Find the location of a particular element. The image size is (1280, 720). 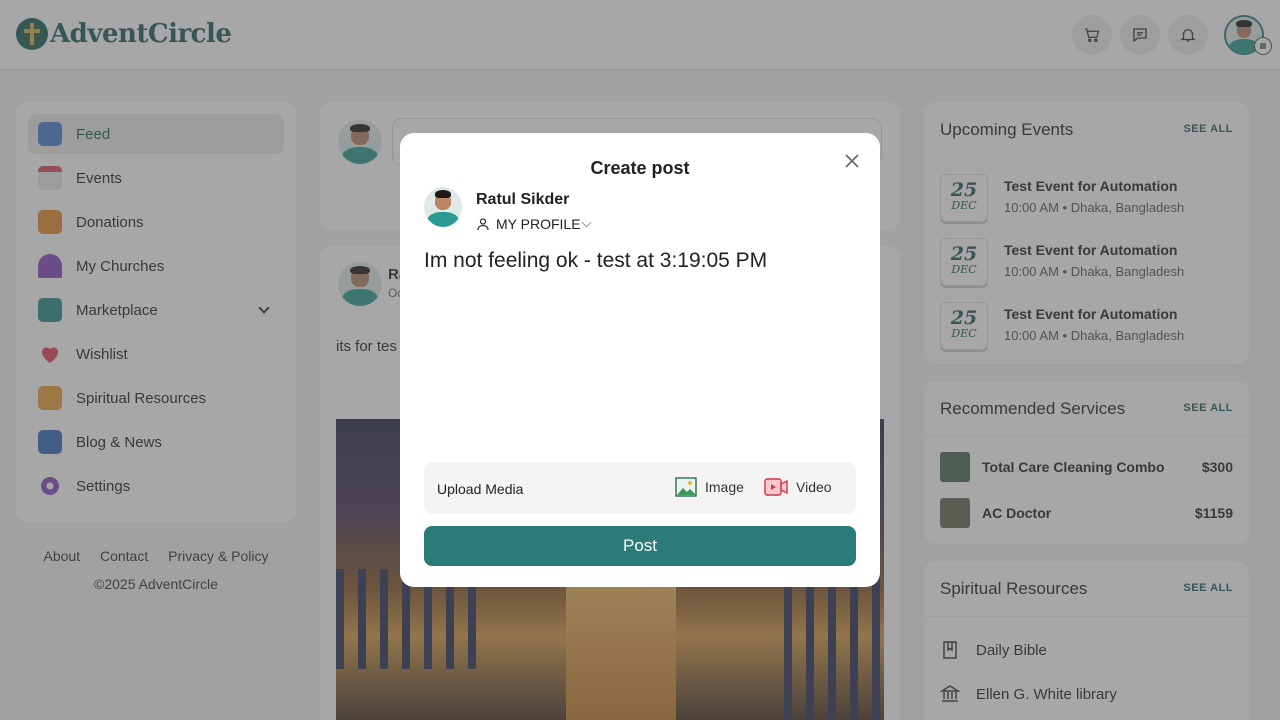

video-label: Video is located at coordinates (814, 487).